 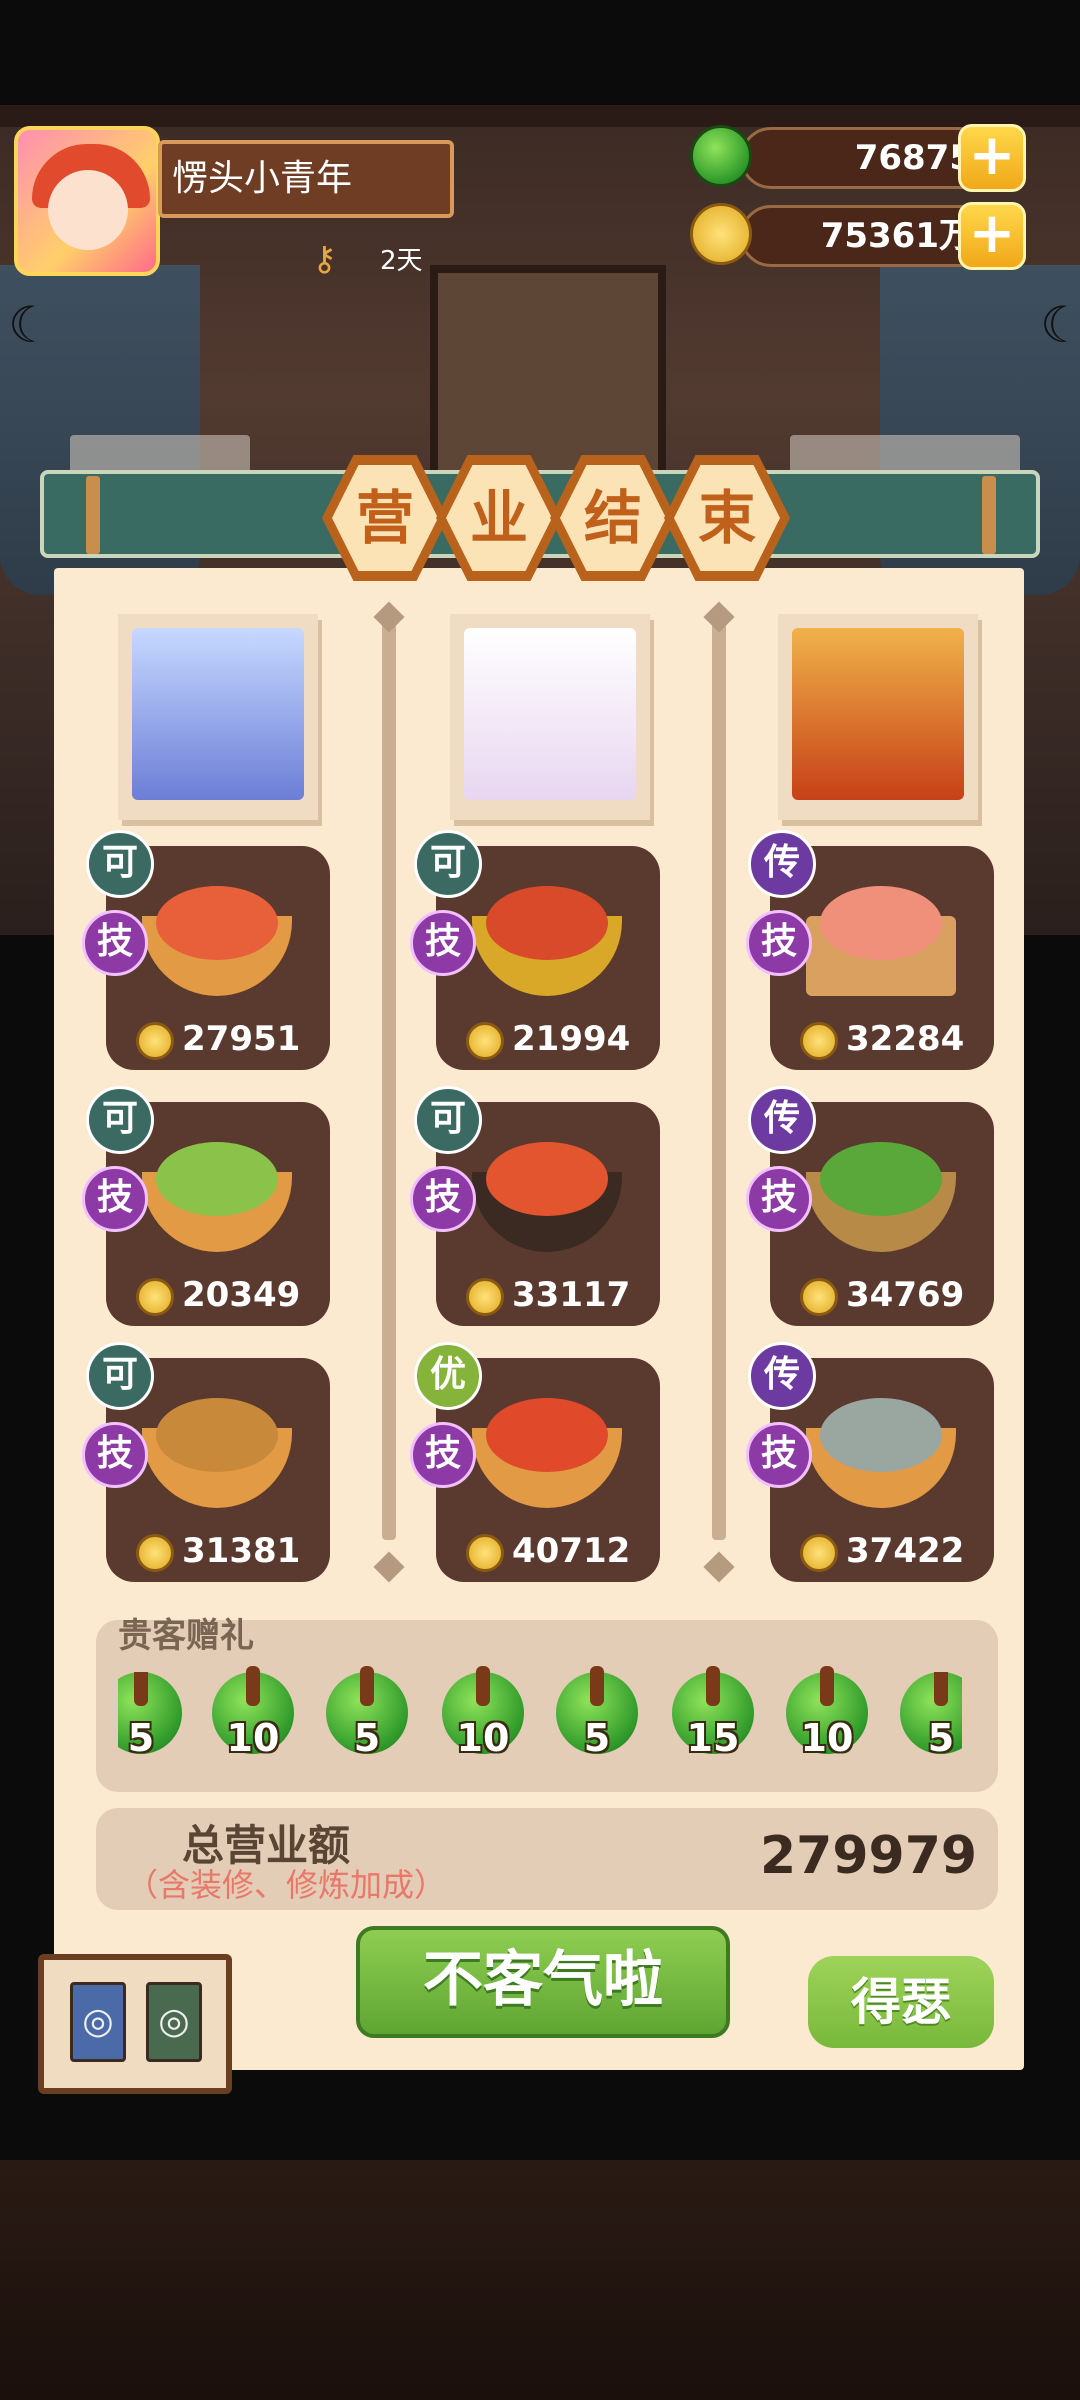 I want to click on guest-2-image, so click(x=550, y=714).